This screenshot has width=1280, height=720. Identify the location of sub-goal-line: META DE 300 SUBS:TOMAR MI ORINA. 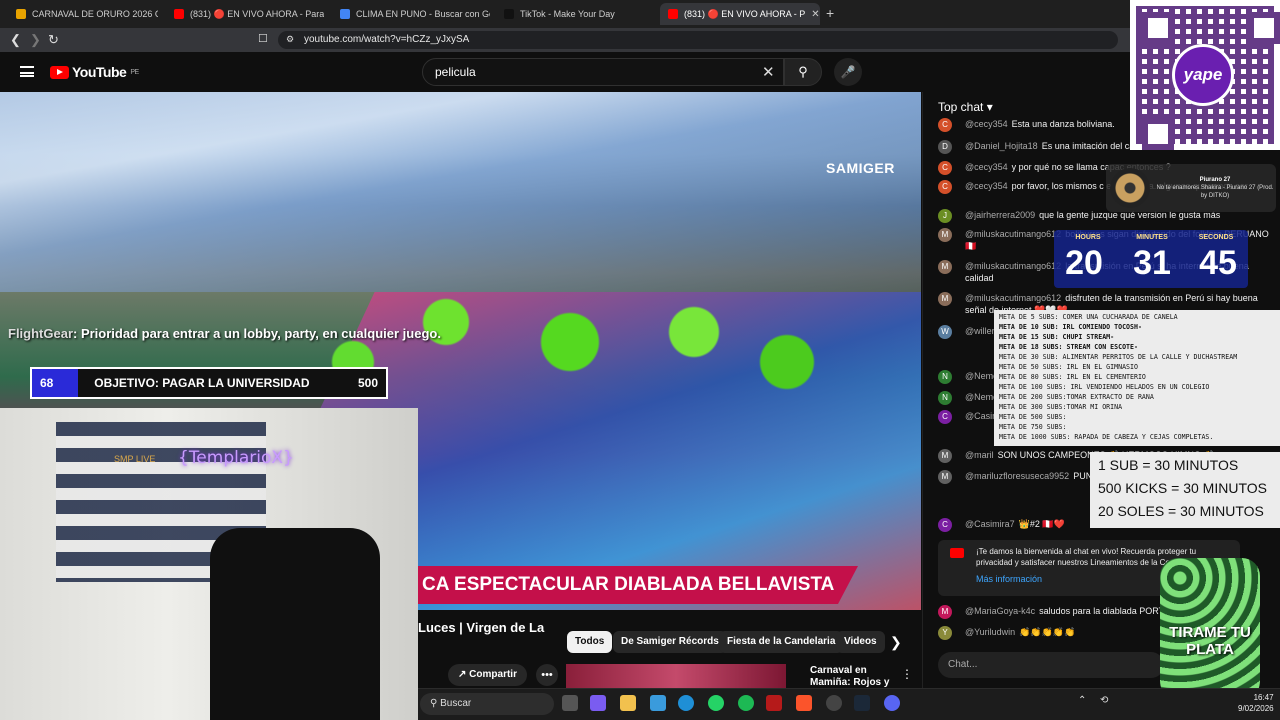
(1061, 407).